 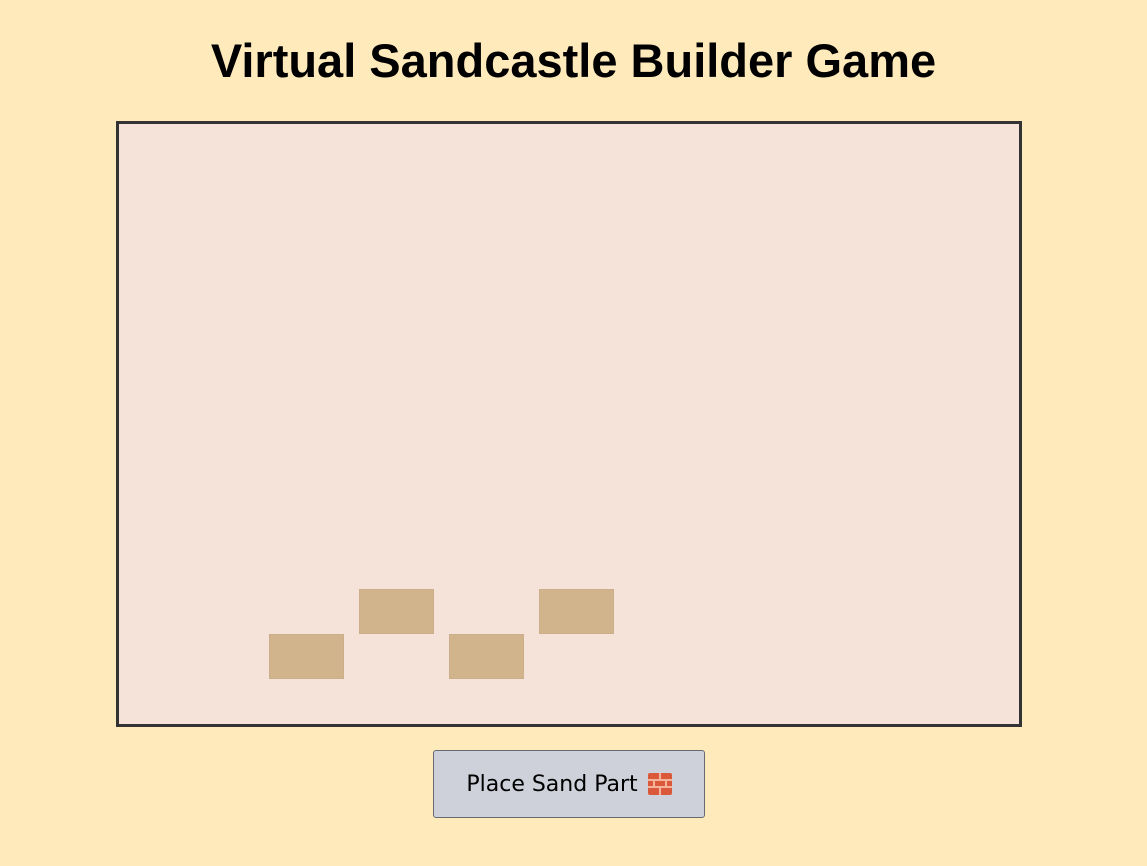 I want to click on page-title: Virtual Sandcastle Builder Game, so click(x=573, y=60).